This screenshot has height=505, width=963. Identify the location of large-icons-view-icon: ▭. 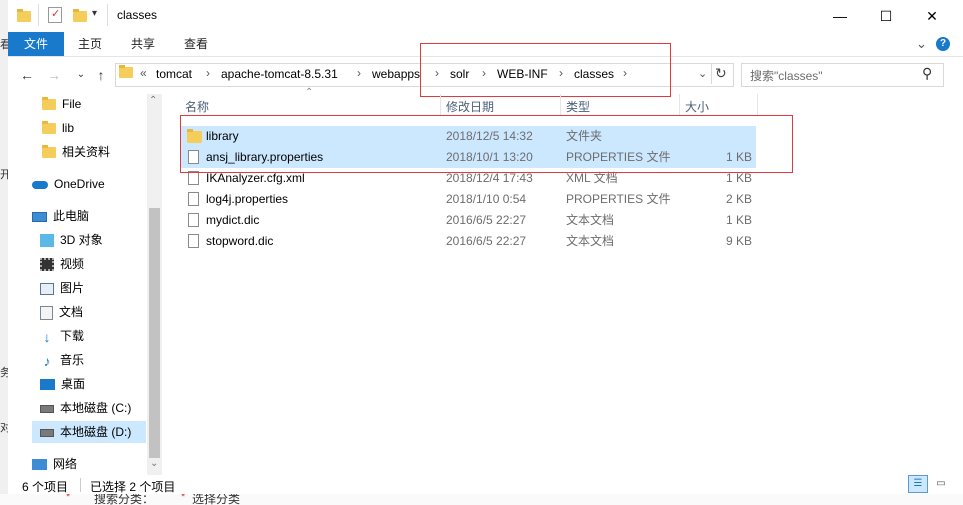
(941, 484).